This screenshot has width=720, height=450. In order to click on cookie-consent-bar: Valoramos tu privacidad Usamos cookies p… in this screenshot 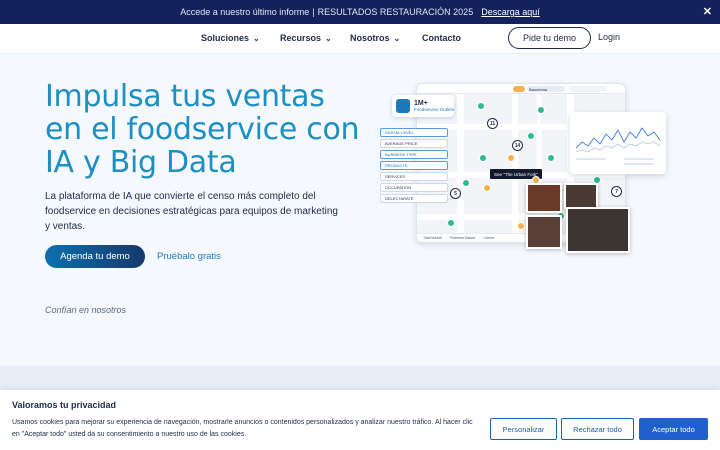, I will do `click(360, 420)`.